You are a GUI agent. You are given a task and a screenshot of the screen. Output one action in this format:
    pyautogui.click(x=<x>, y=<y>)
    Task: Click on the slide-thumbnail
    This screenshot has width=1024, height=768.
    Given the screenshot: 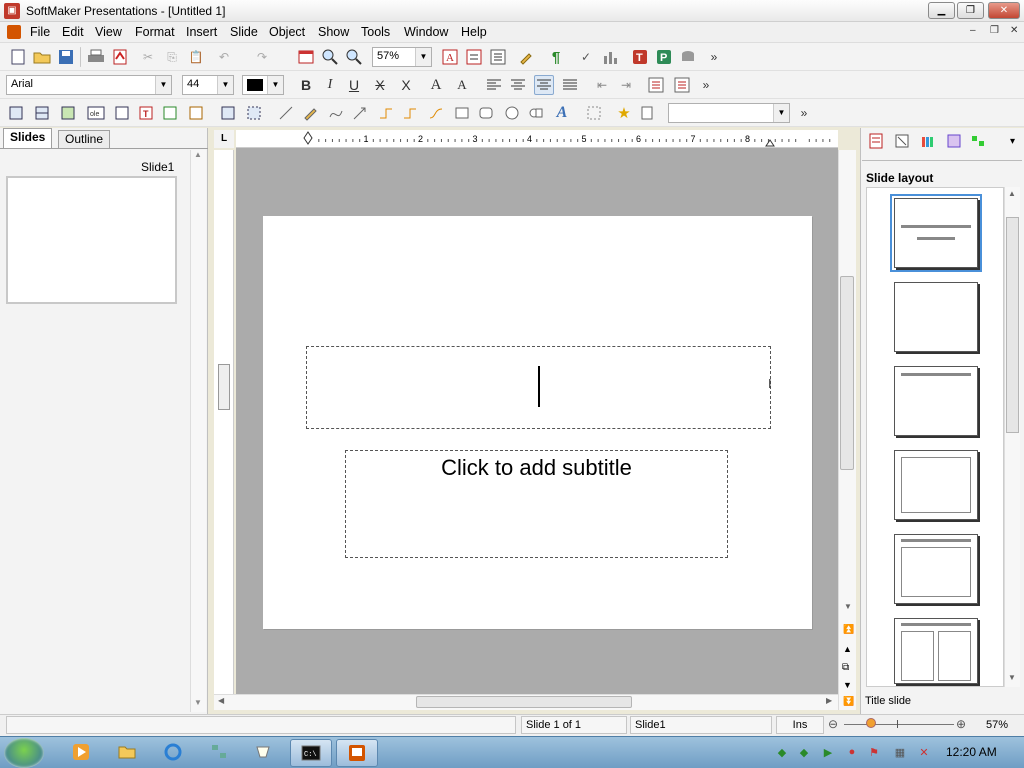 What is the action you would take?
    pyautogui.click(x=91, y=240)
    